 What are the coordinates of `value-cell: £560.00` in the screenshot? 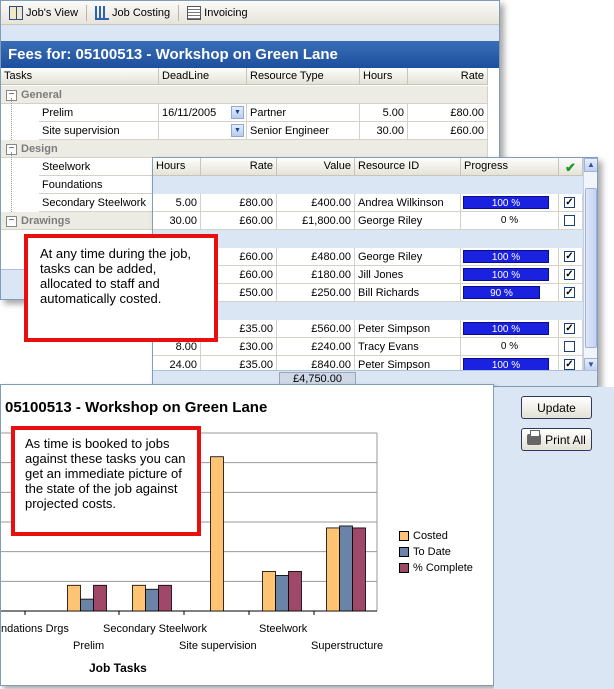 It's located at (316, 329).